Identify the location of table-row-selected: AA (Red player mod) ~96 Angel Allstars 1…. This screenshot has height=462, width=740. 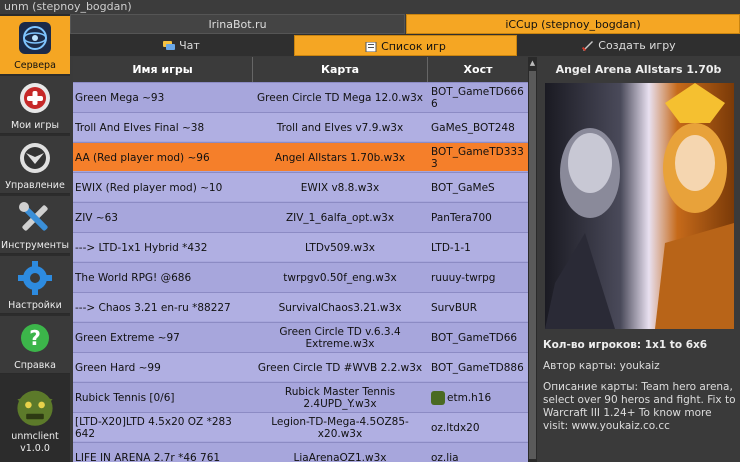
(300, 156).